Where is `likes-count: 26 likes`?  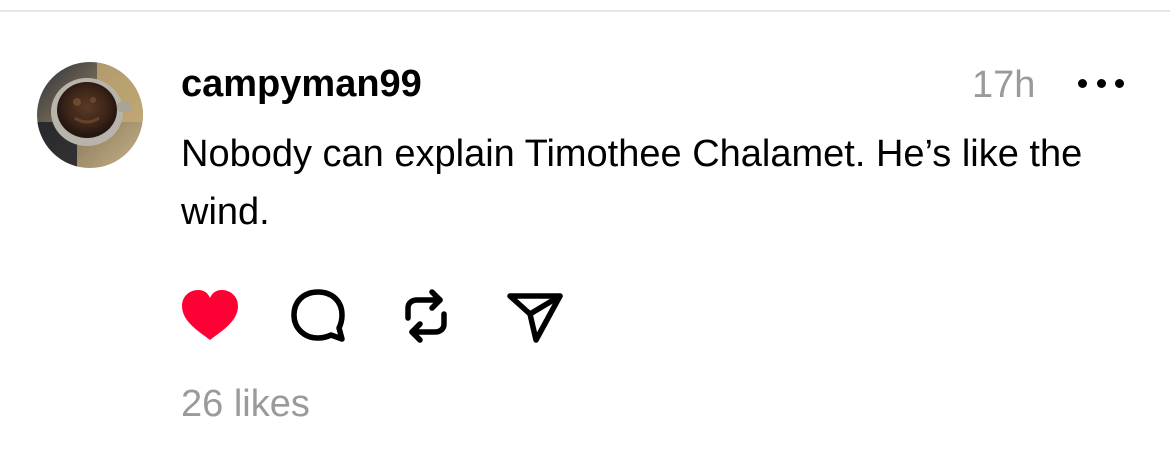 likes-count: 26 likes is located at coordinates (245, 404).